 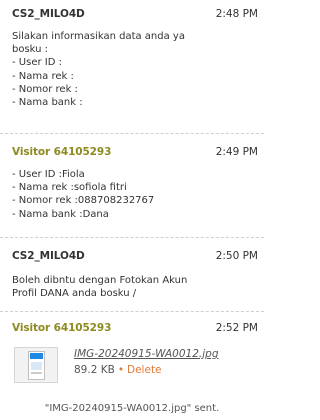 I want to click on phone-screenshot-icon, so click(x=36, y=365).